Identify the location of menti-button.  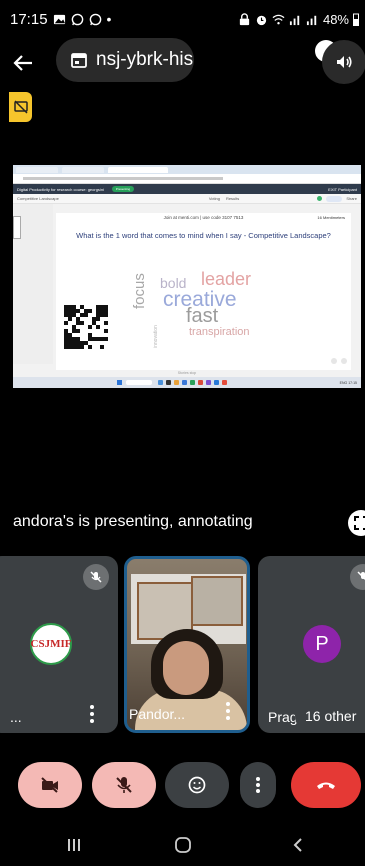
(334, 198).